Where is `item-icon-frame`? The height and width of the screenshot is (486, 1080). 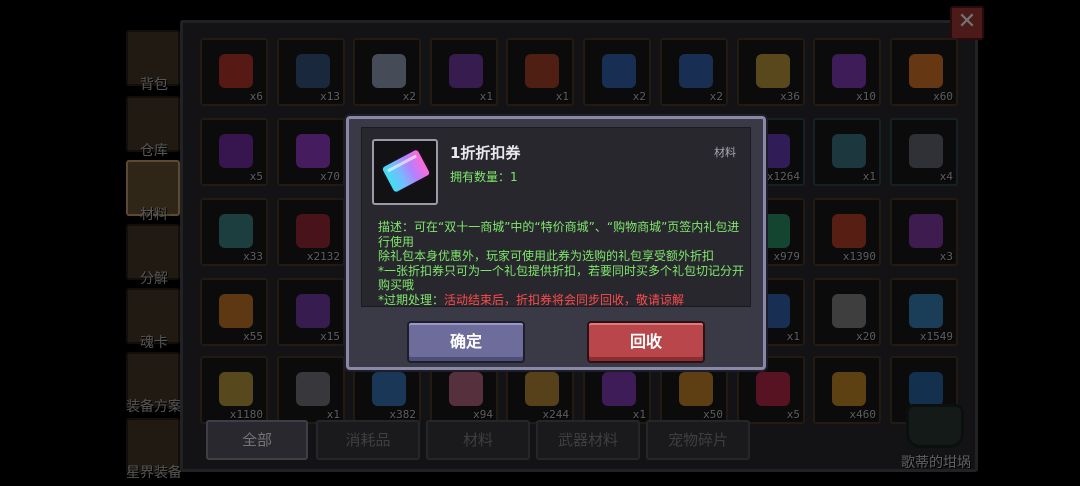
item-icon-frame is located at coordinates (405, 172).